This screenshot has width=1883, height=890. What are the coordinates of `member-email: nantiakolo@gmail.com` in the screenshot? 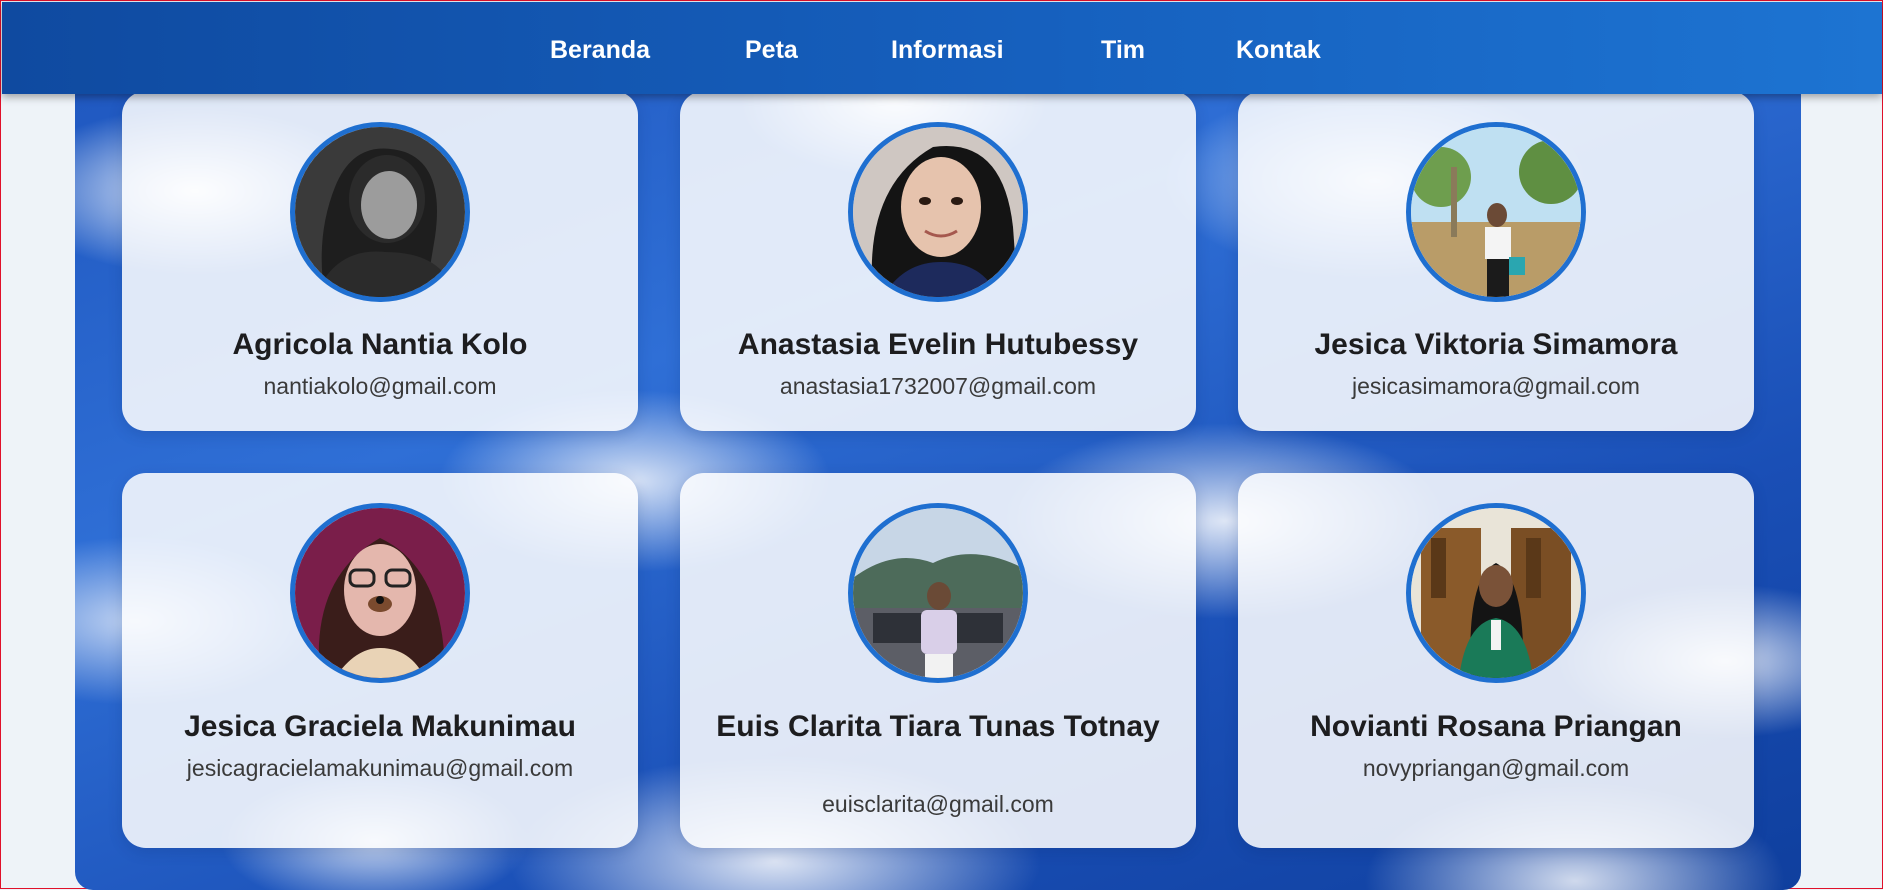 It's located at (380, 386).